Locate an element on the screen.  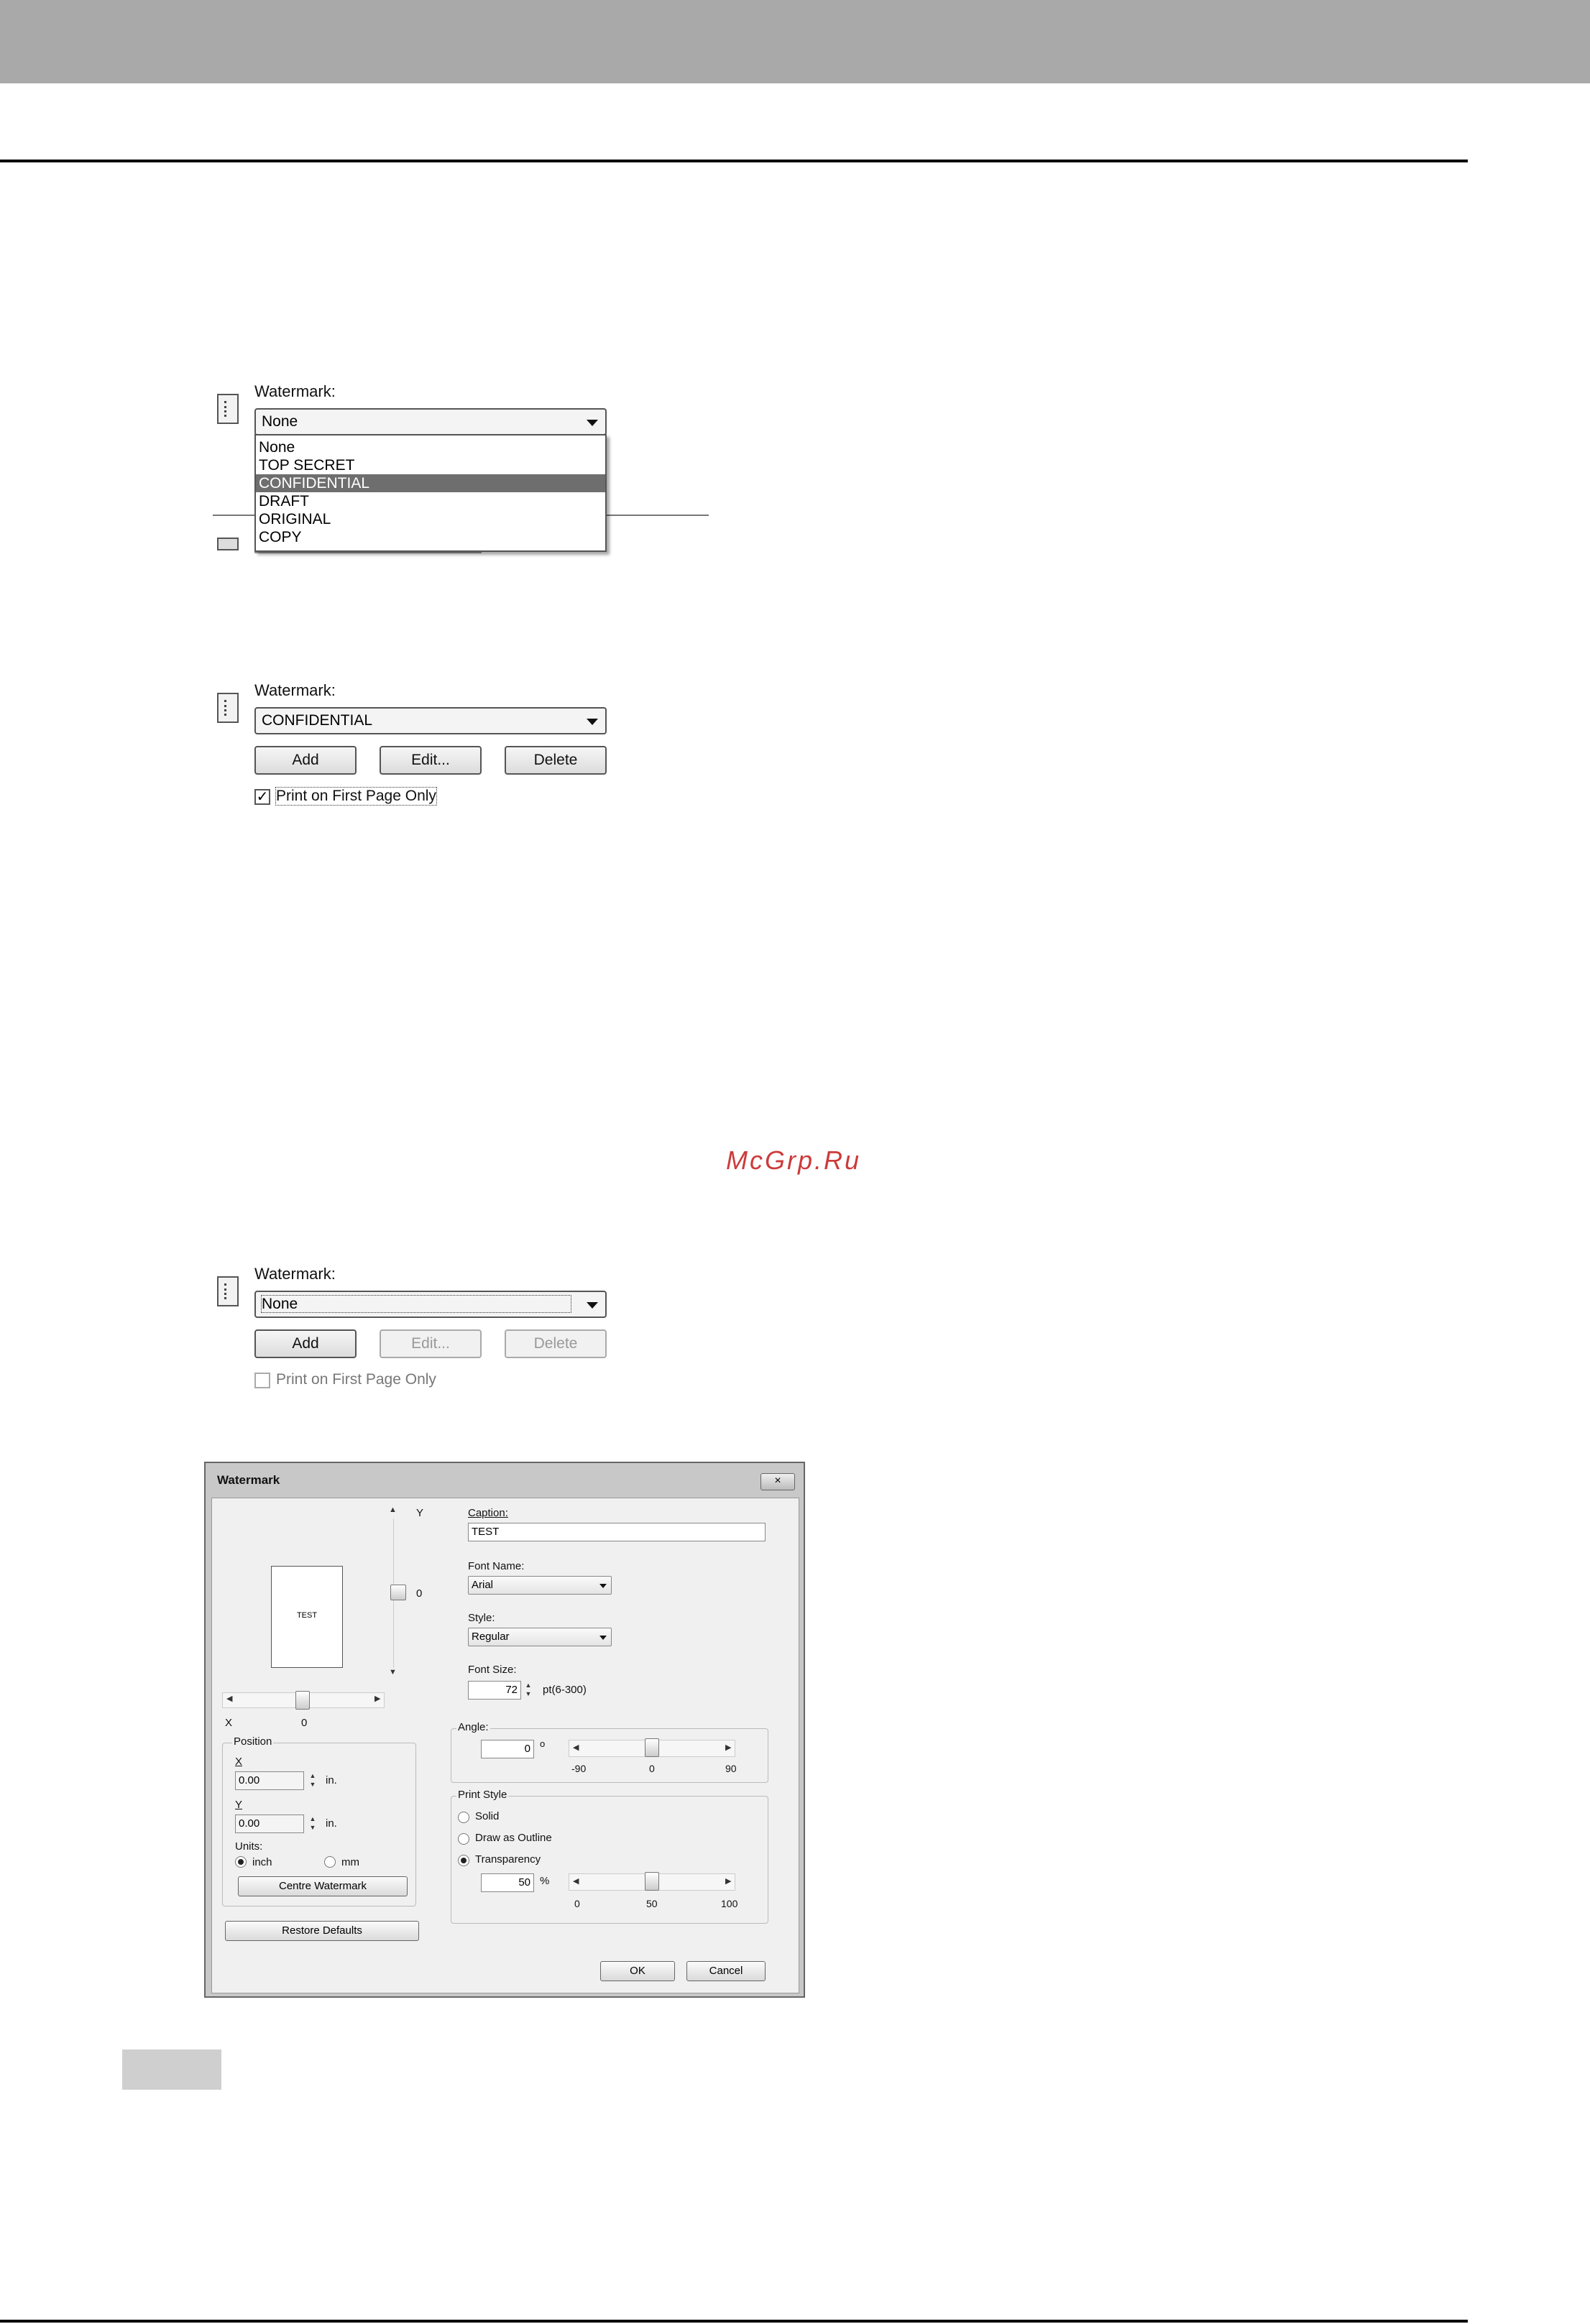
y-slider-thumb is located at coordinates (398, 1592).